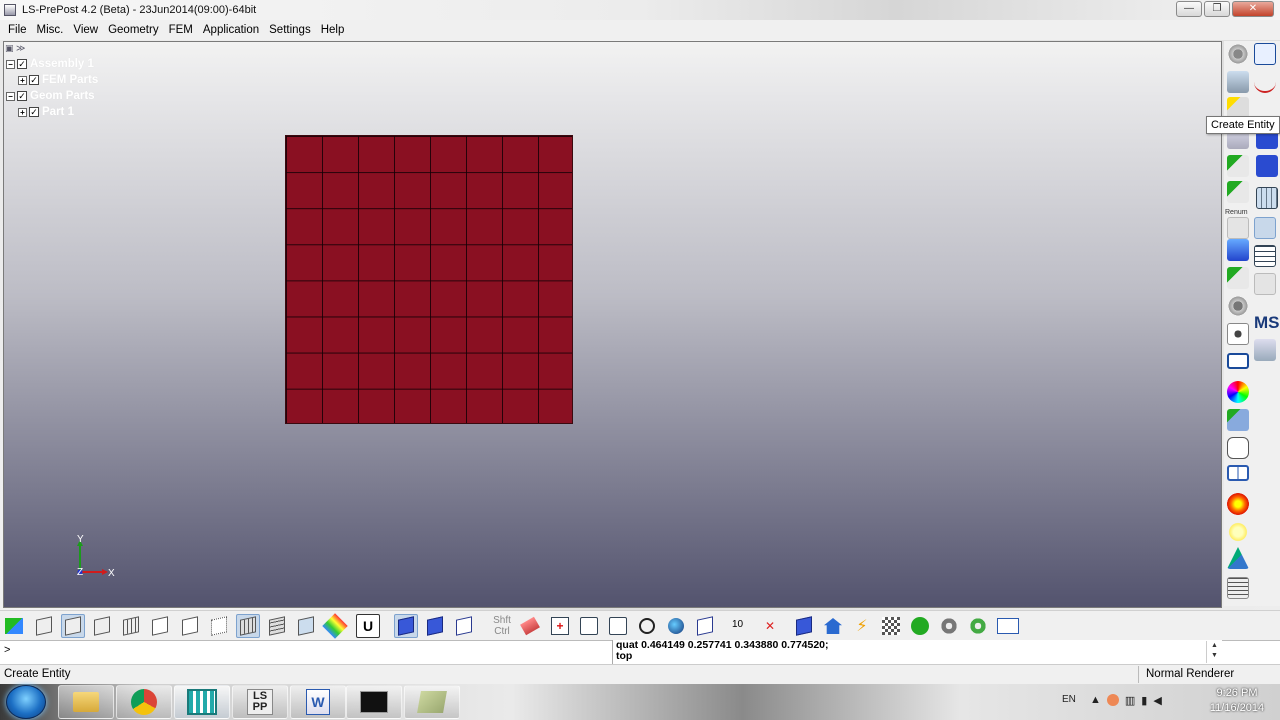  Describe the element at coordinates (1238, 420) in the screenshot. I see `color-cube-icon` at that location.